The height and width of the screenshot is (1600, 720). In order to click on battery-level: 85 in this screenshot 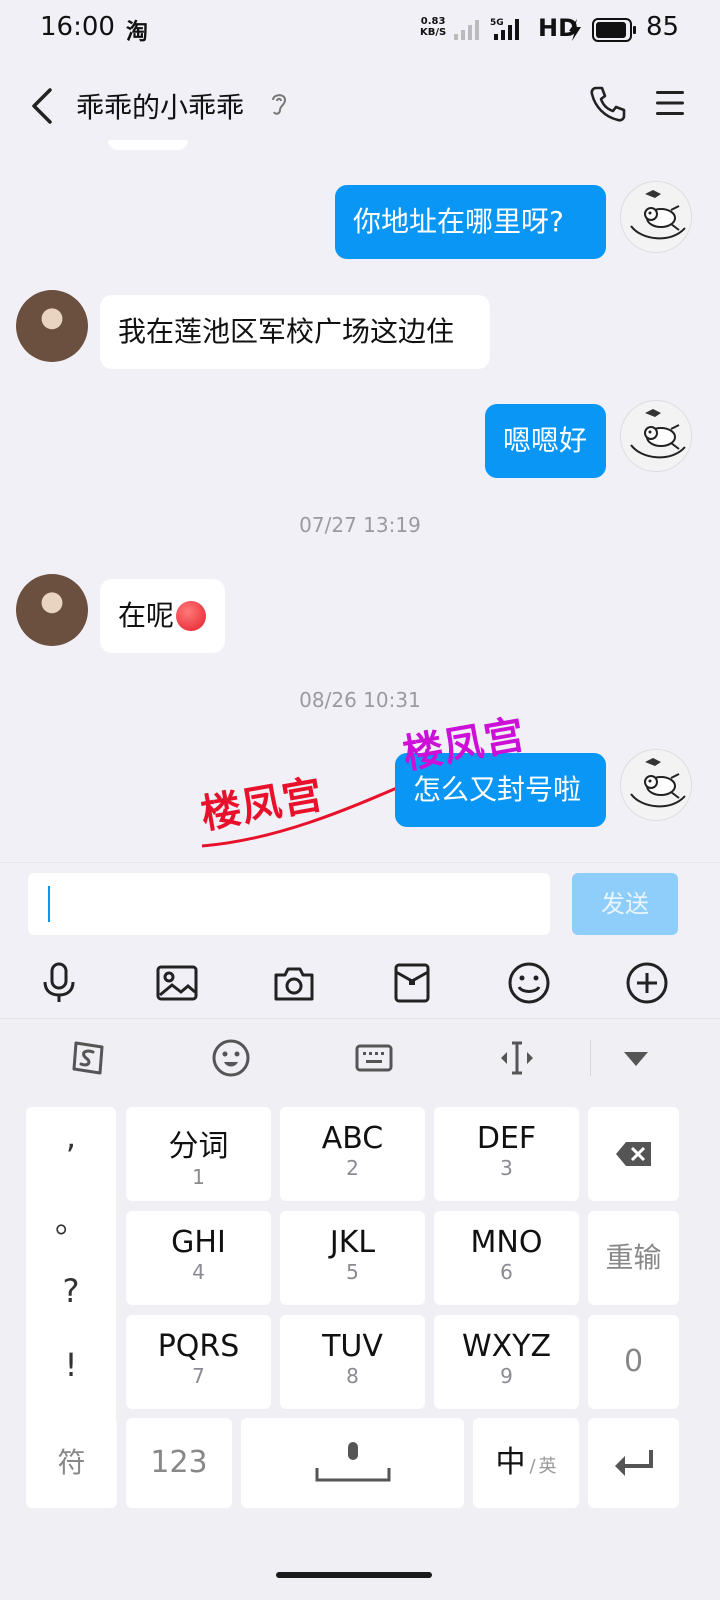, I will do `click(663, 27)`.